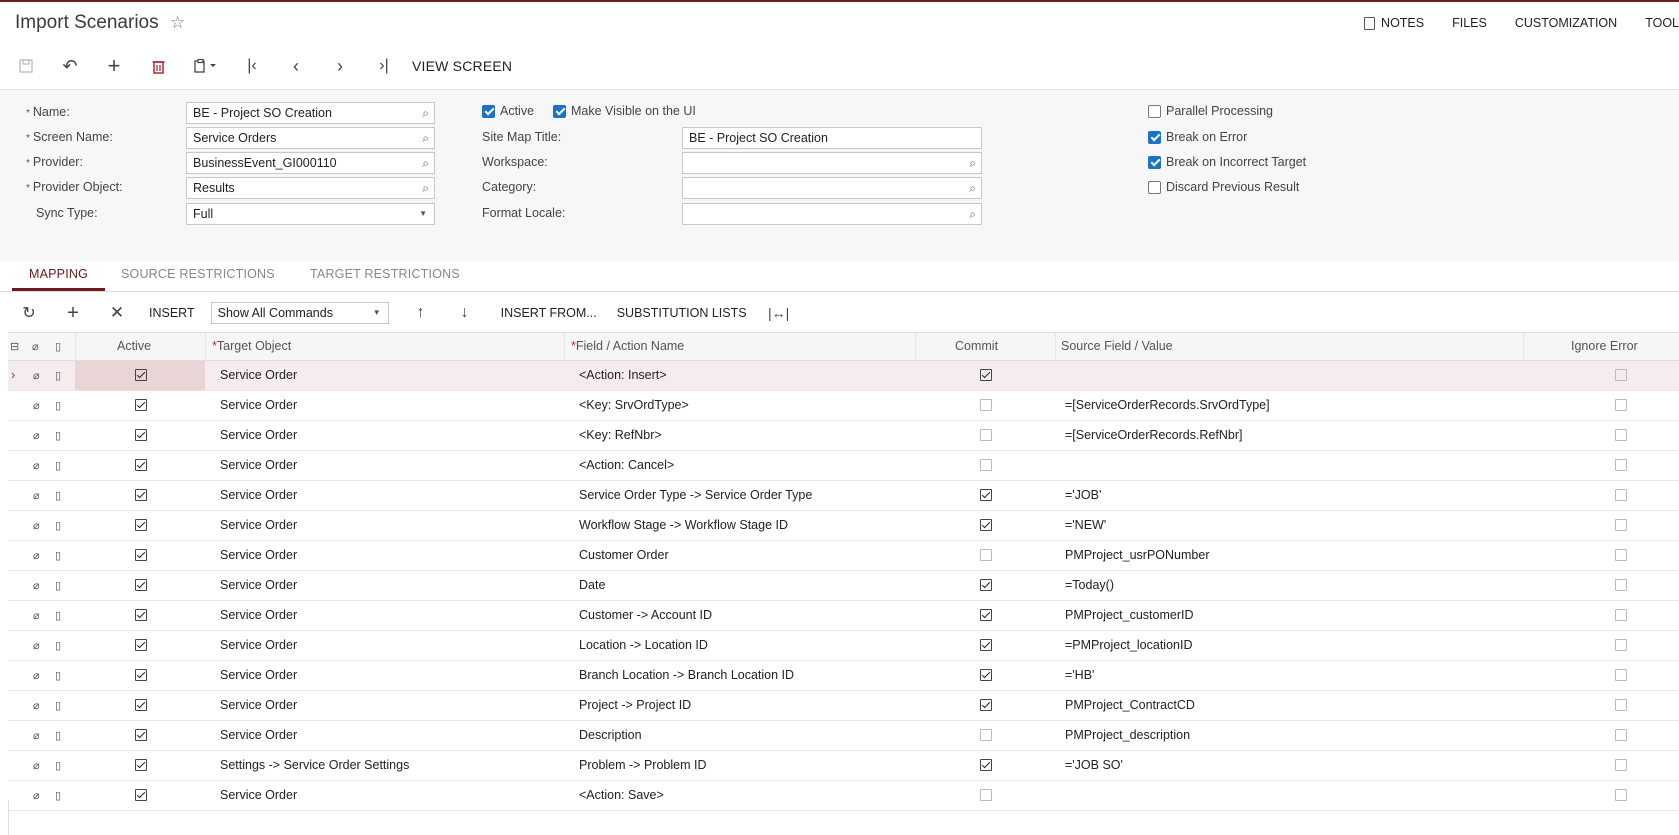 The image size is (1679, 835). I want to click on add-icon: +, so click(114, 66).